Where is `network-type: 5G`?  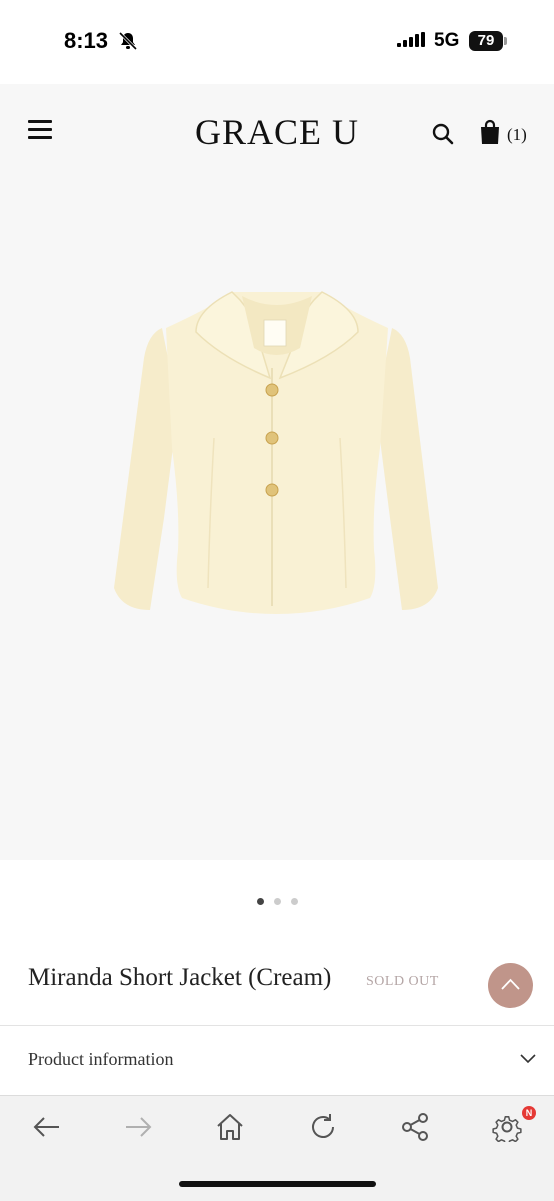
network-type: 5G is located at coordinates (447, 40).